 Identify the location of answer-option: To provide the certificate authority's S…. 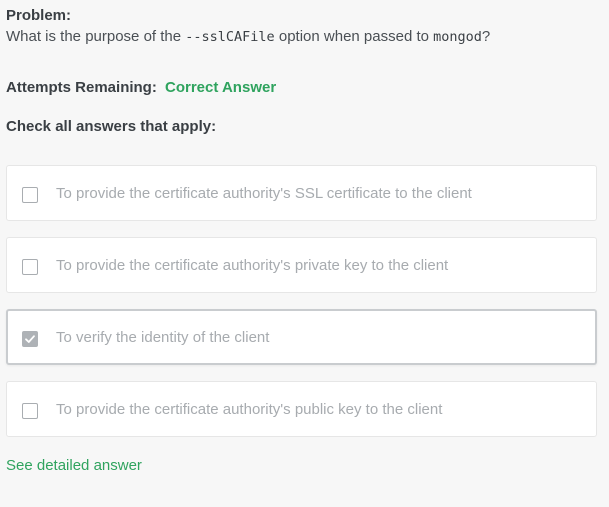
(301, 193).